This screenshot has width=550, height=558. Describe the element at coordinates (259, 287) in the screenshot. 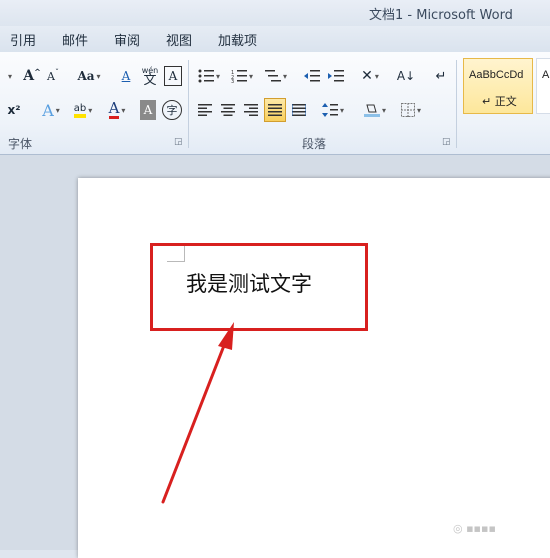

I see `annotation-highlight-box` at that location.